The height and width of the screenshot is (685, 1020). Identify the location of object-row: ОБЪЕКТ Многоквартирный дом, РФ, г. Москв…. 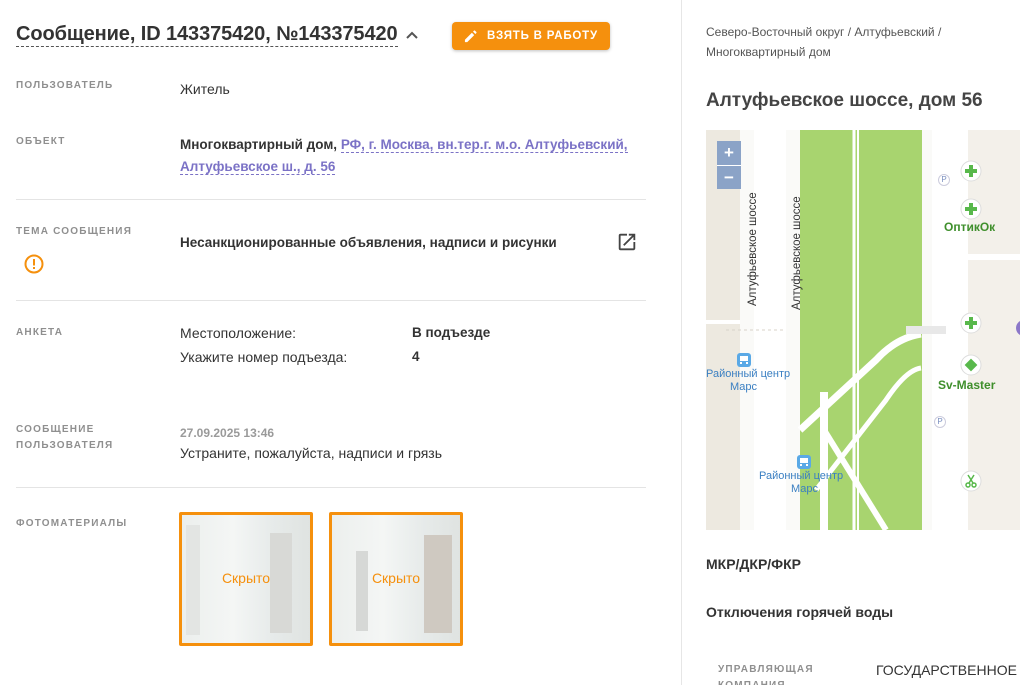
(331, 162).